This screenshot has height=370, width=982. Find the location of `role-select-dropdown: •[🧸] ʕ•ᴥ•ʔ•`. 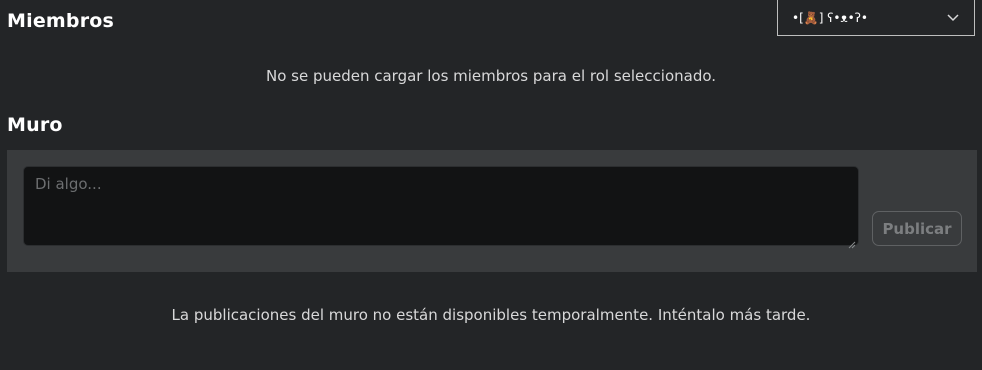

role-select-dropdown: •[🧸] ʕ•ᴥ•ʔ• is located at coordinates (876, 18).